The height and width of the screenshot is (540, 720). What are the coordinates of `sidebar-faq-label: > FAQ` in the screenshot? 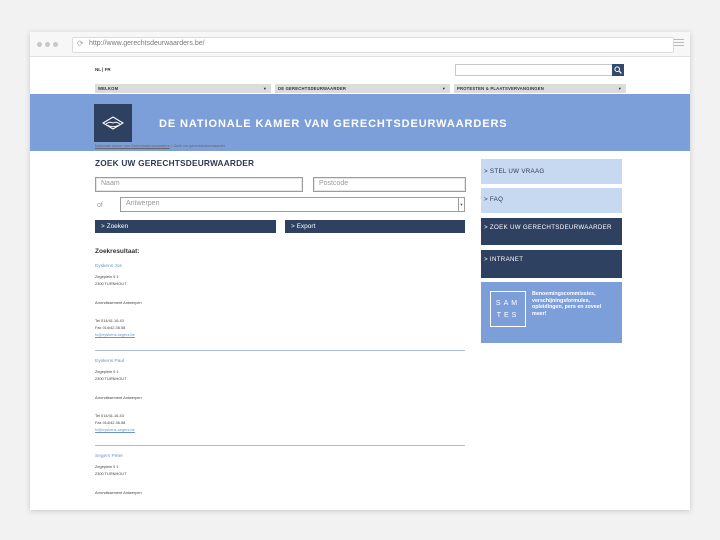 It's located at (494, 199).